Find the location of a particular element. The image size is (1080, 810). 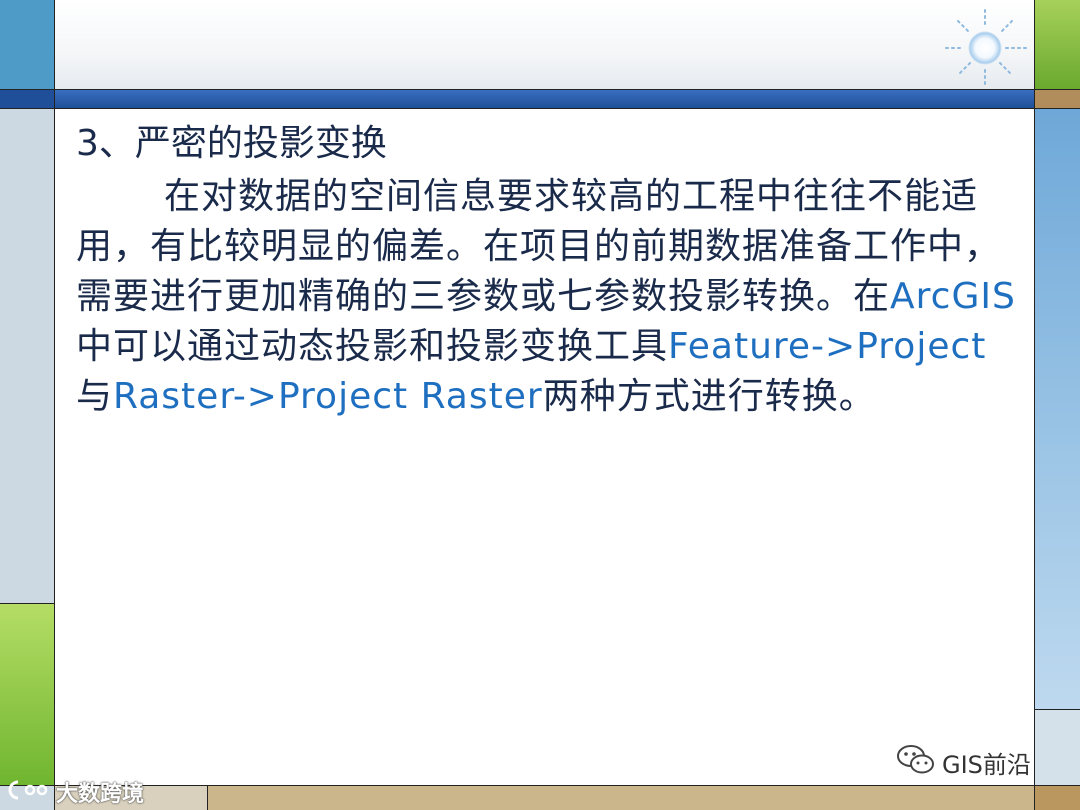

right-top-decor-block is located at coordinates (1057, 45).